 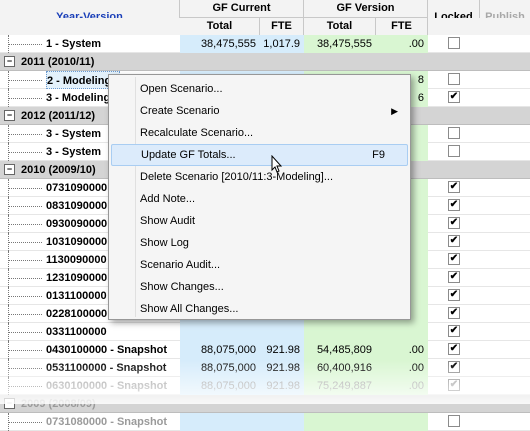 What do you see at coordinates (58, 170) in the screenshot?
I see `group-label: 2010 (2009/10)` at bounding box center [58, 170].